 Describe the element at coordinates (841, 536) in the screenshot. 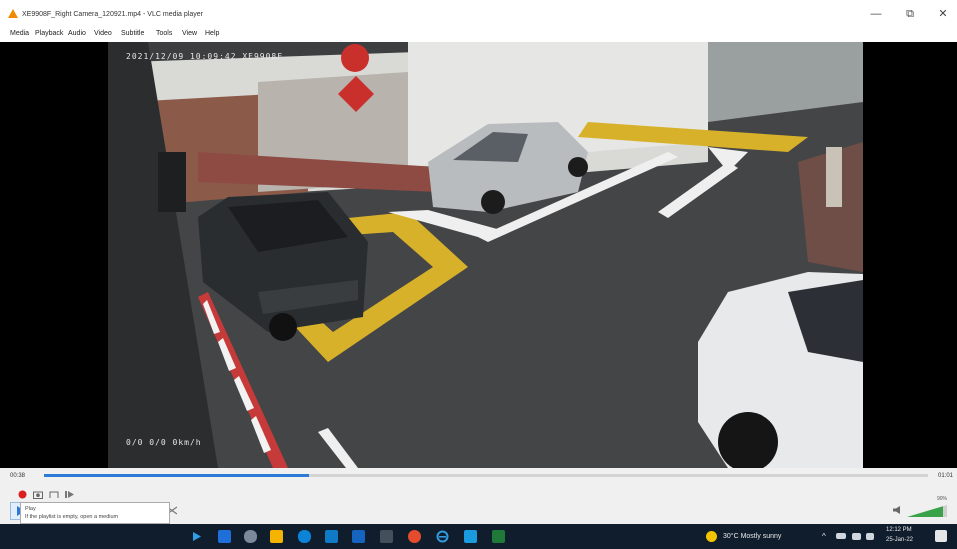

I see `network-icon` at that location.